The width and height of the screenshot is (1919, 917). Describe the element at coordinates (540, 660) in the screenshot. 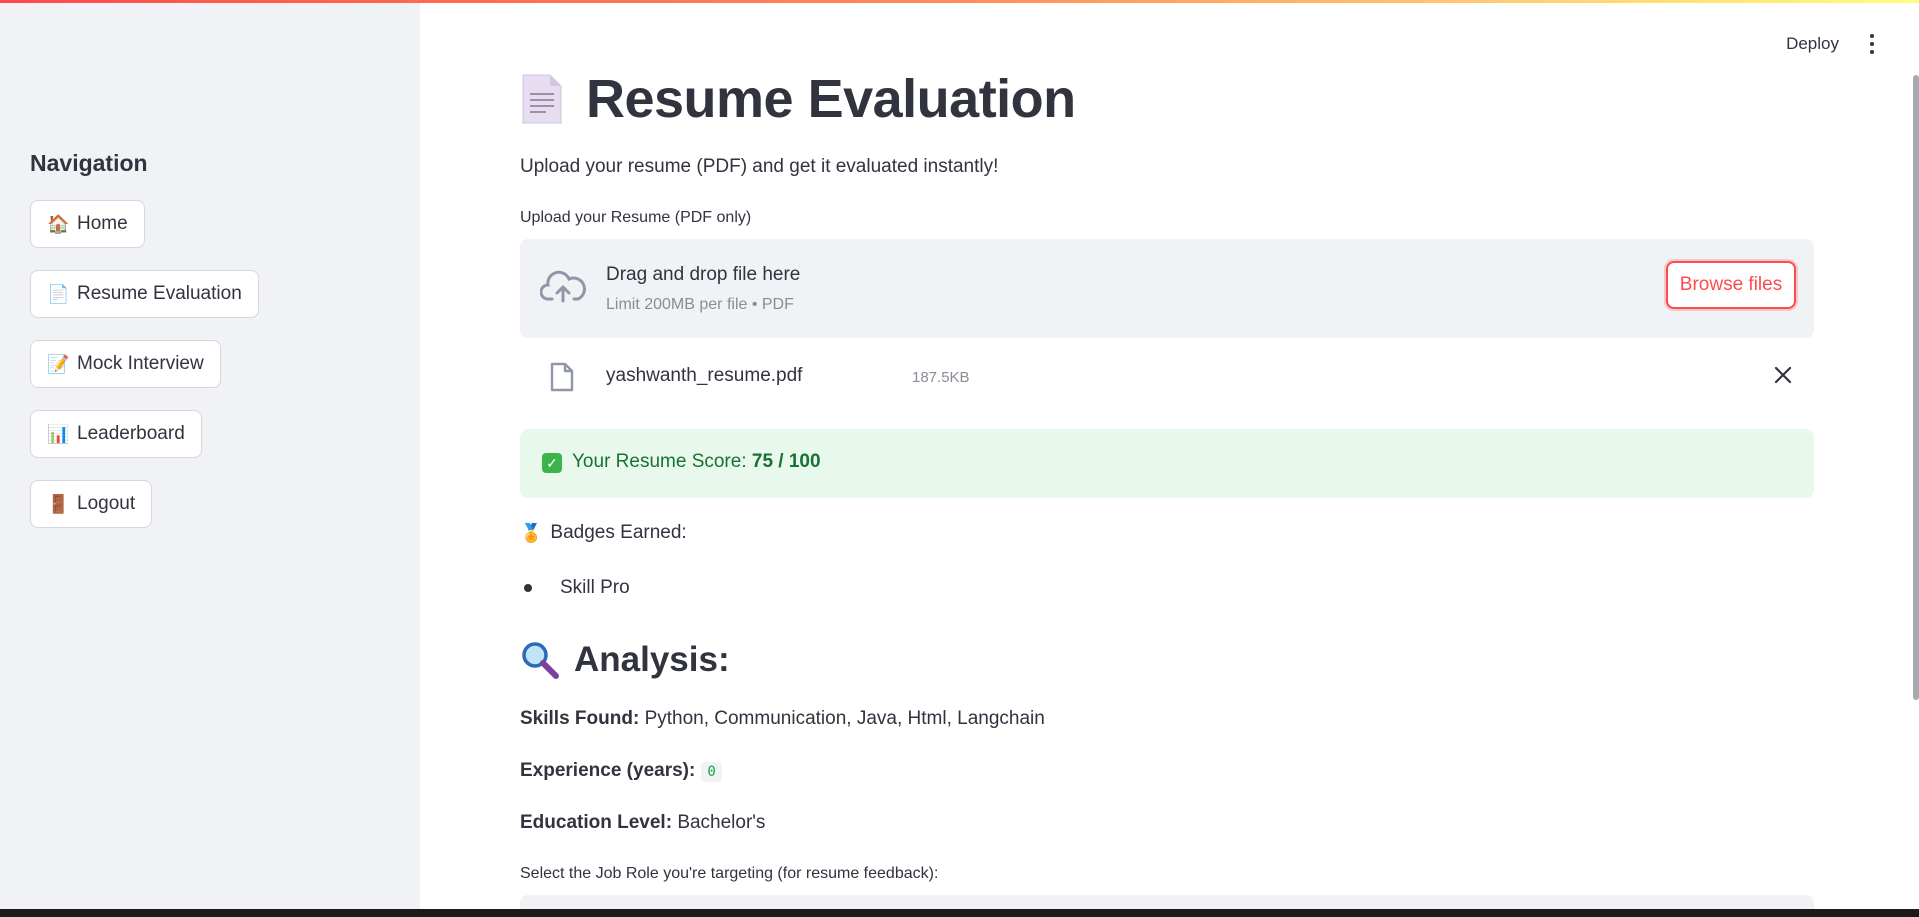

I see `magnifying-glass-icon` at that location.